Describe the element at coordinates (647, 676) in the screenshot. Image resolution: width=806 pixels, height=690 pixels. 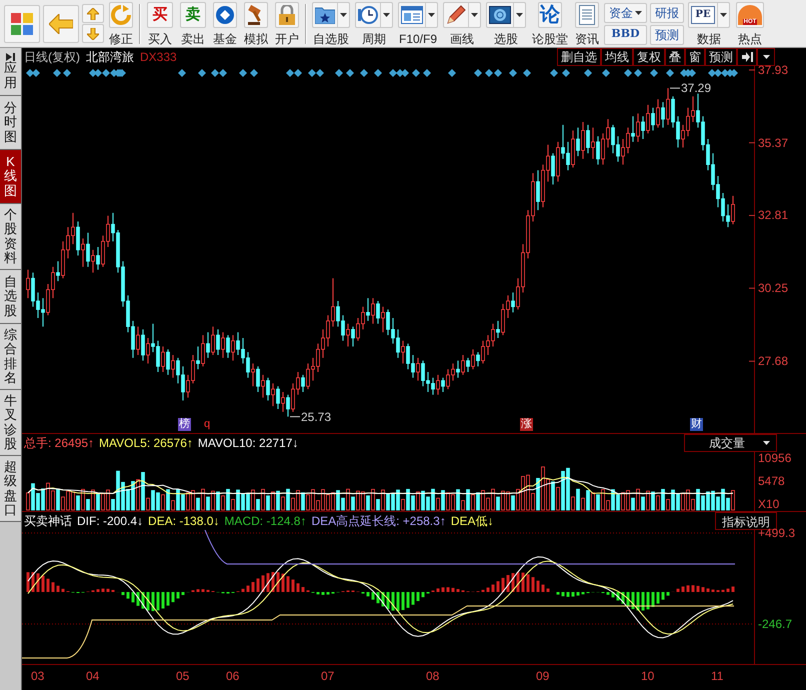
I see `date-axis-label: 10` at that location.